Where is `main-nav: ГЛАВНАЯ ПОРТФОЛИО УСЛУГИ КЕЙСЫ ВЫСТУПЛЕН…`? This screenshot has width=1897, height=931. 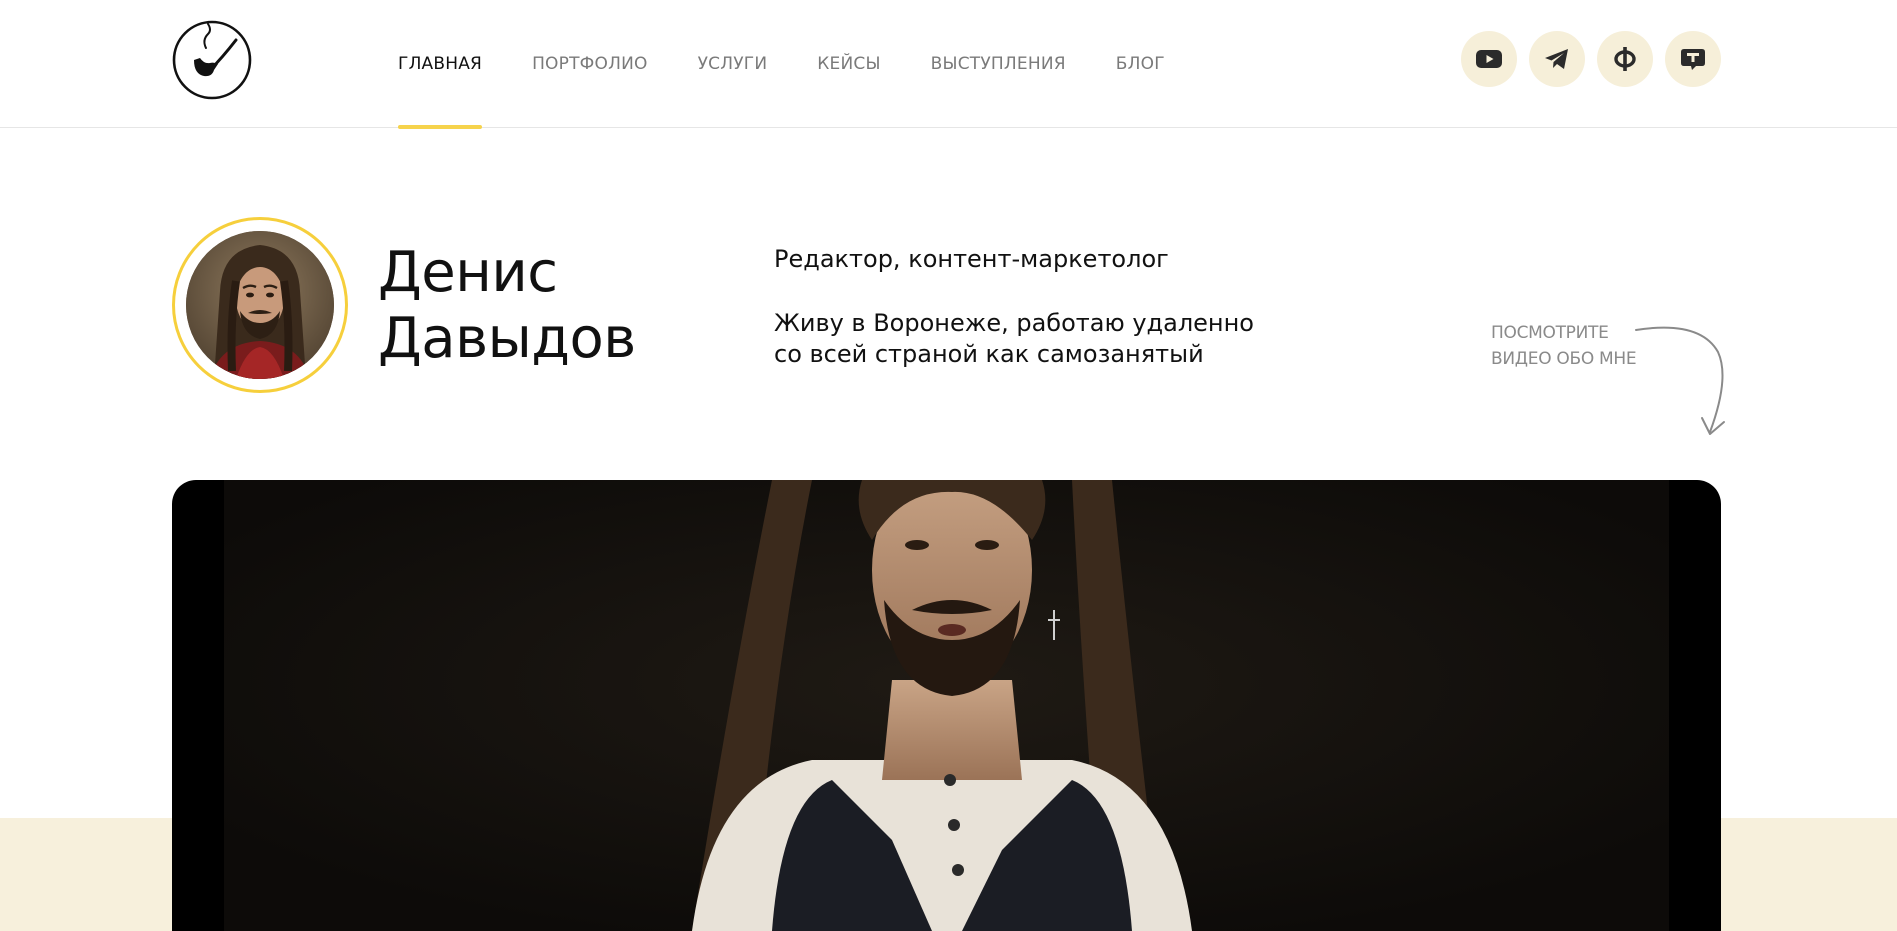 main-nav: ГЛАВНАЯ ПОРТФОЛИО УСЛУГИ КЕЙСЫ ВЫСТУПЛЕН… is located at coordinates (781, 64).